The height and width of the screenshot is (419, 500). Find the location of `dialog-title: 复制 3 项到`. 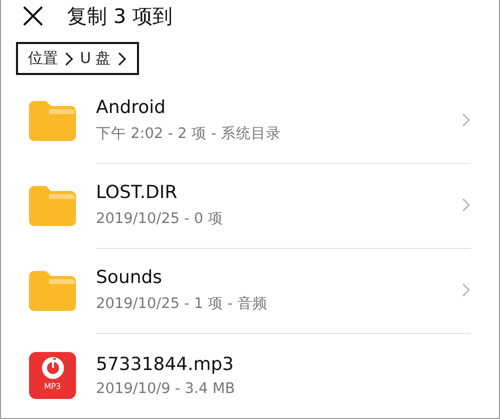

dialog-title: 复制 3 项到 is located at coordinates (119, 16).